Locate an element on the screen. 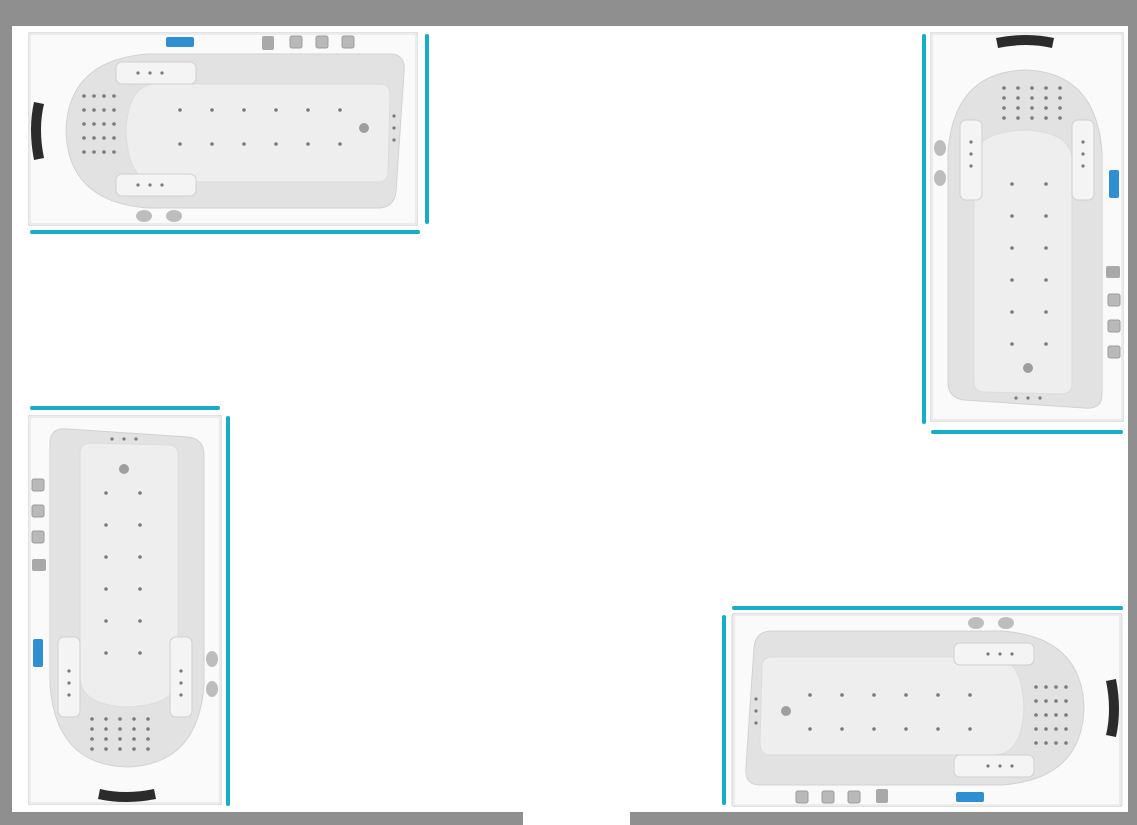 The width and height of the screenshot is (1137, 825). edge-marker-bottom-left-right is located at coordinates (228, 611).